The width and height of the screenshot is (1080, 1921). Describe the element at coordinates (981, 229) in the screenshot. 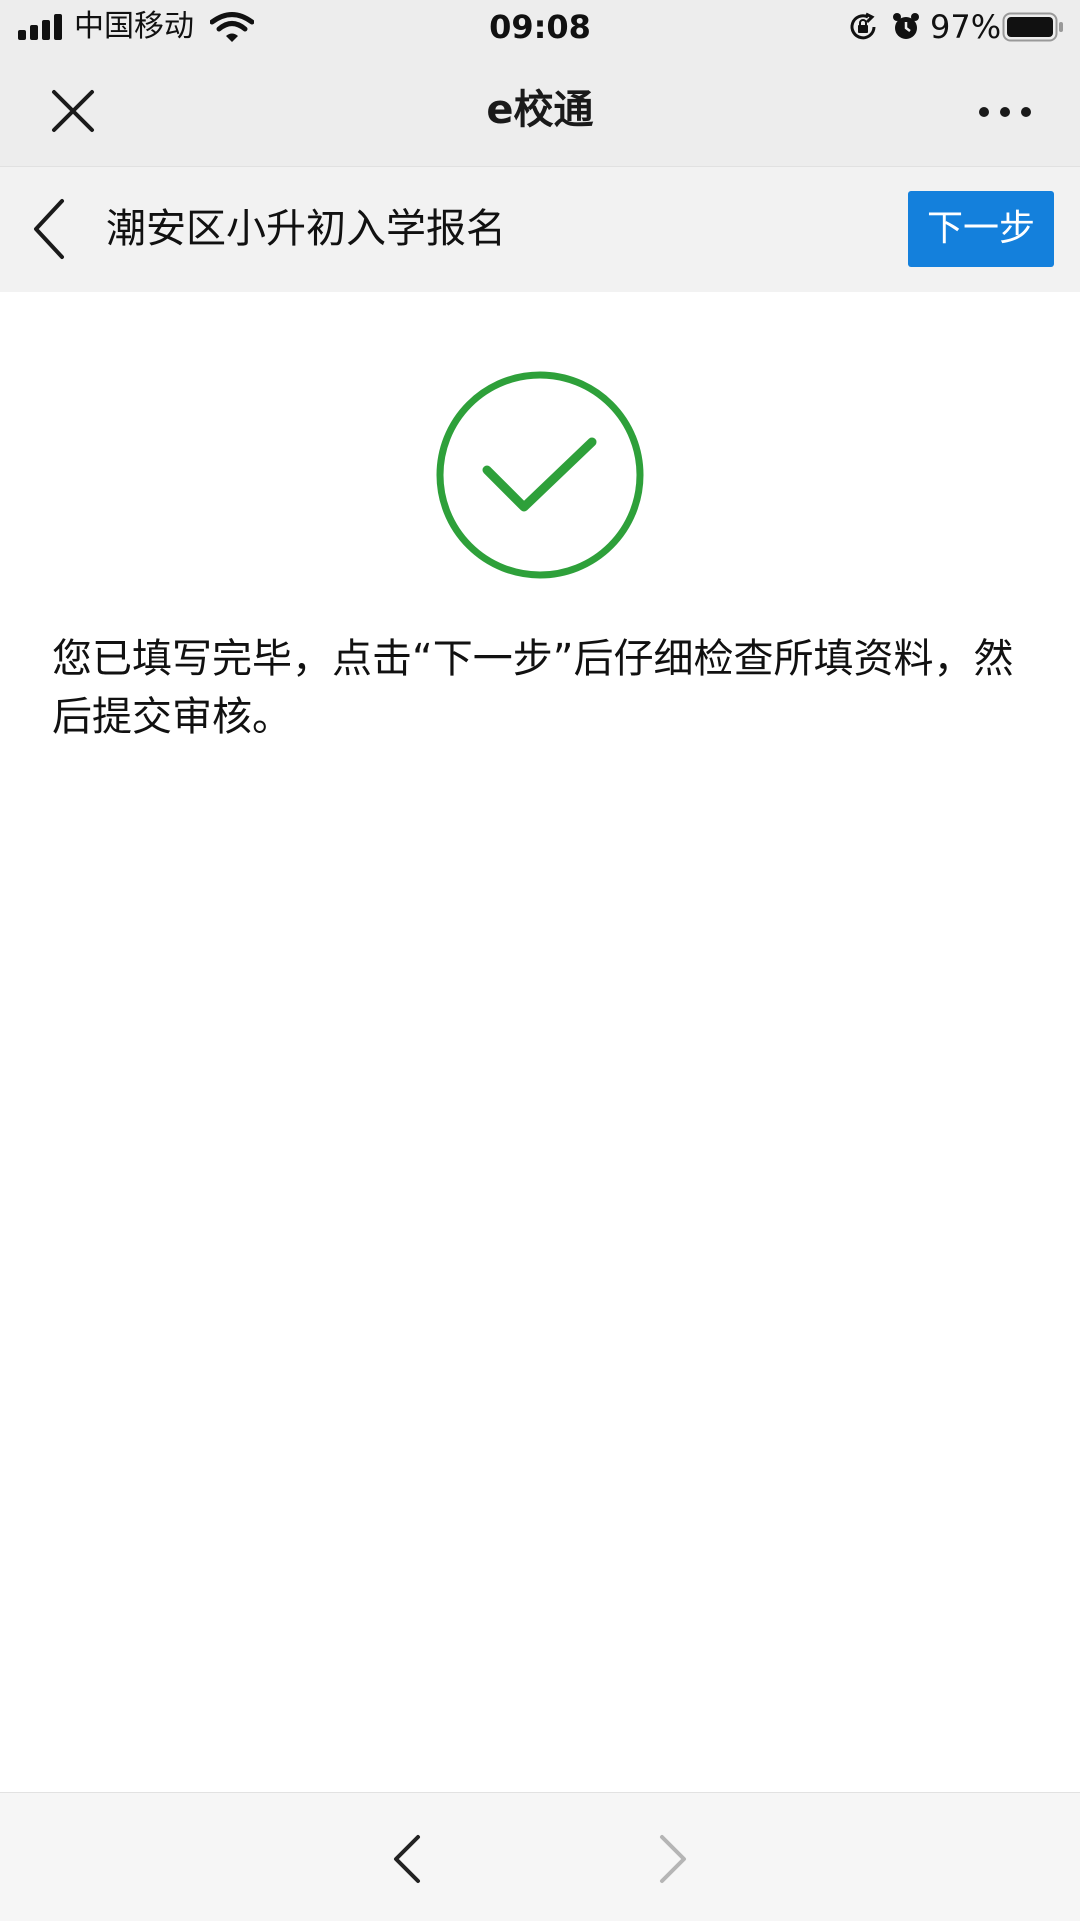

I see `next-step-button: 下一步` at that location.